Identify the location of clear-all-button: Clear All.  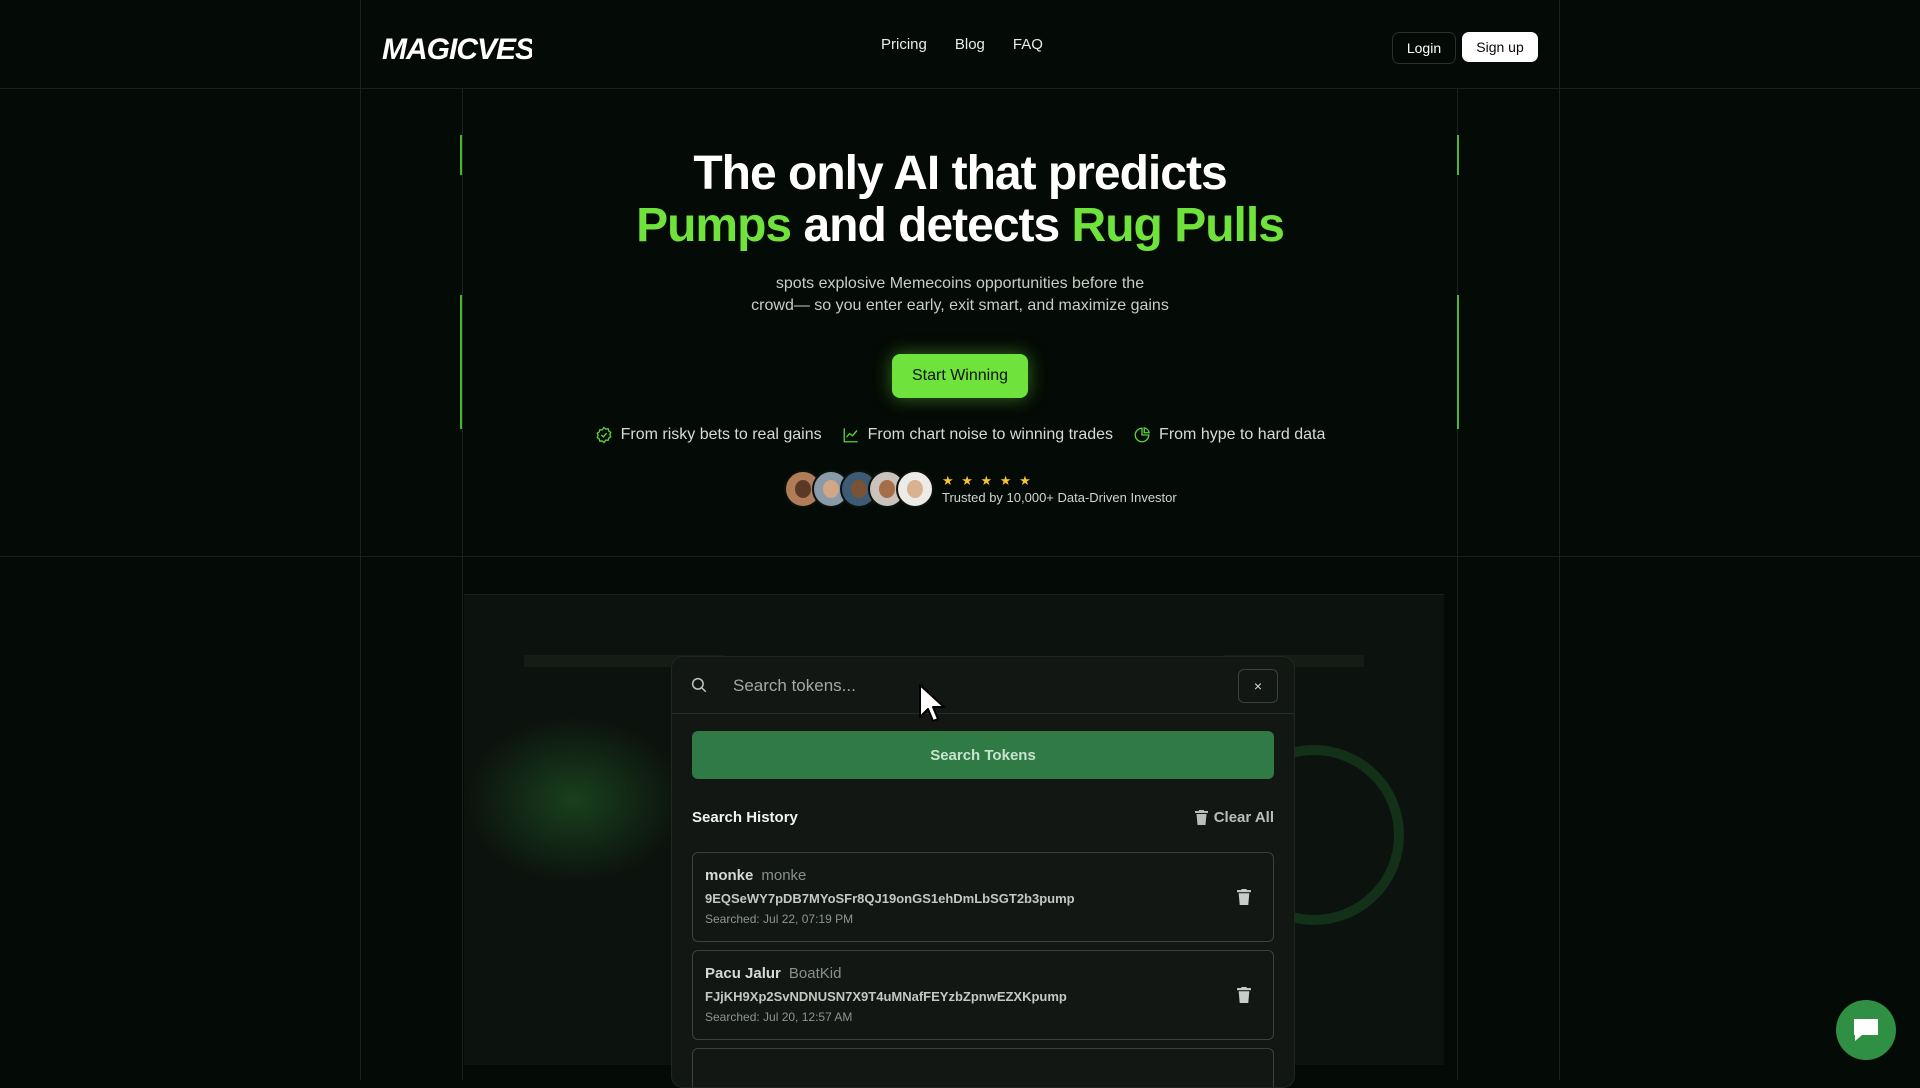
(1234, 817).